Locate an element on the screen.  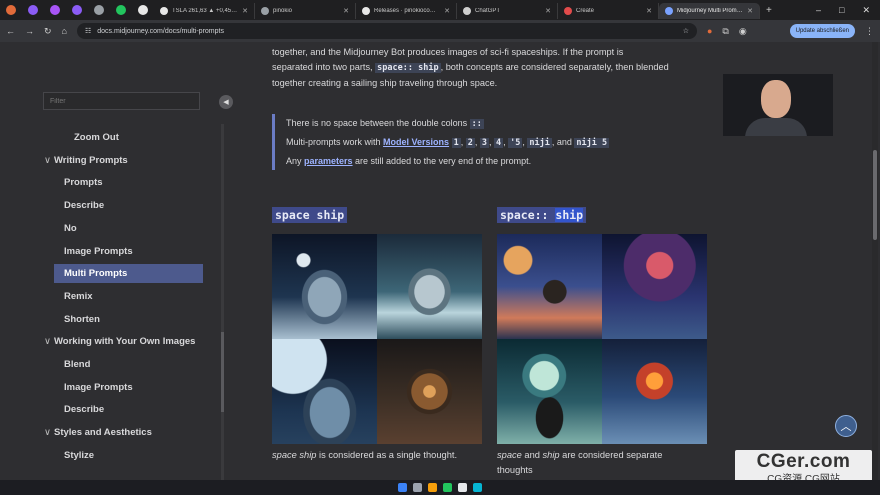
model-versions-link: Model Versions is located at coordinates (416, 142).